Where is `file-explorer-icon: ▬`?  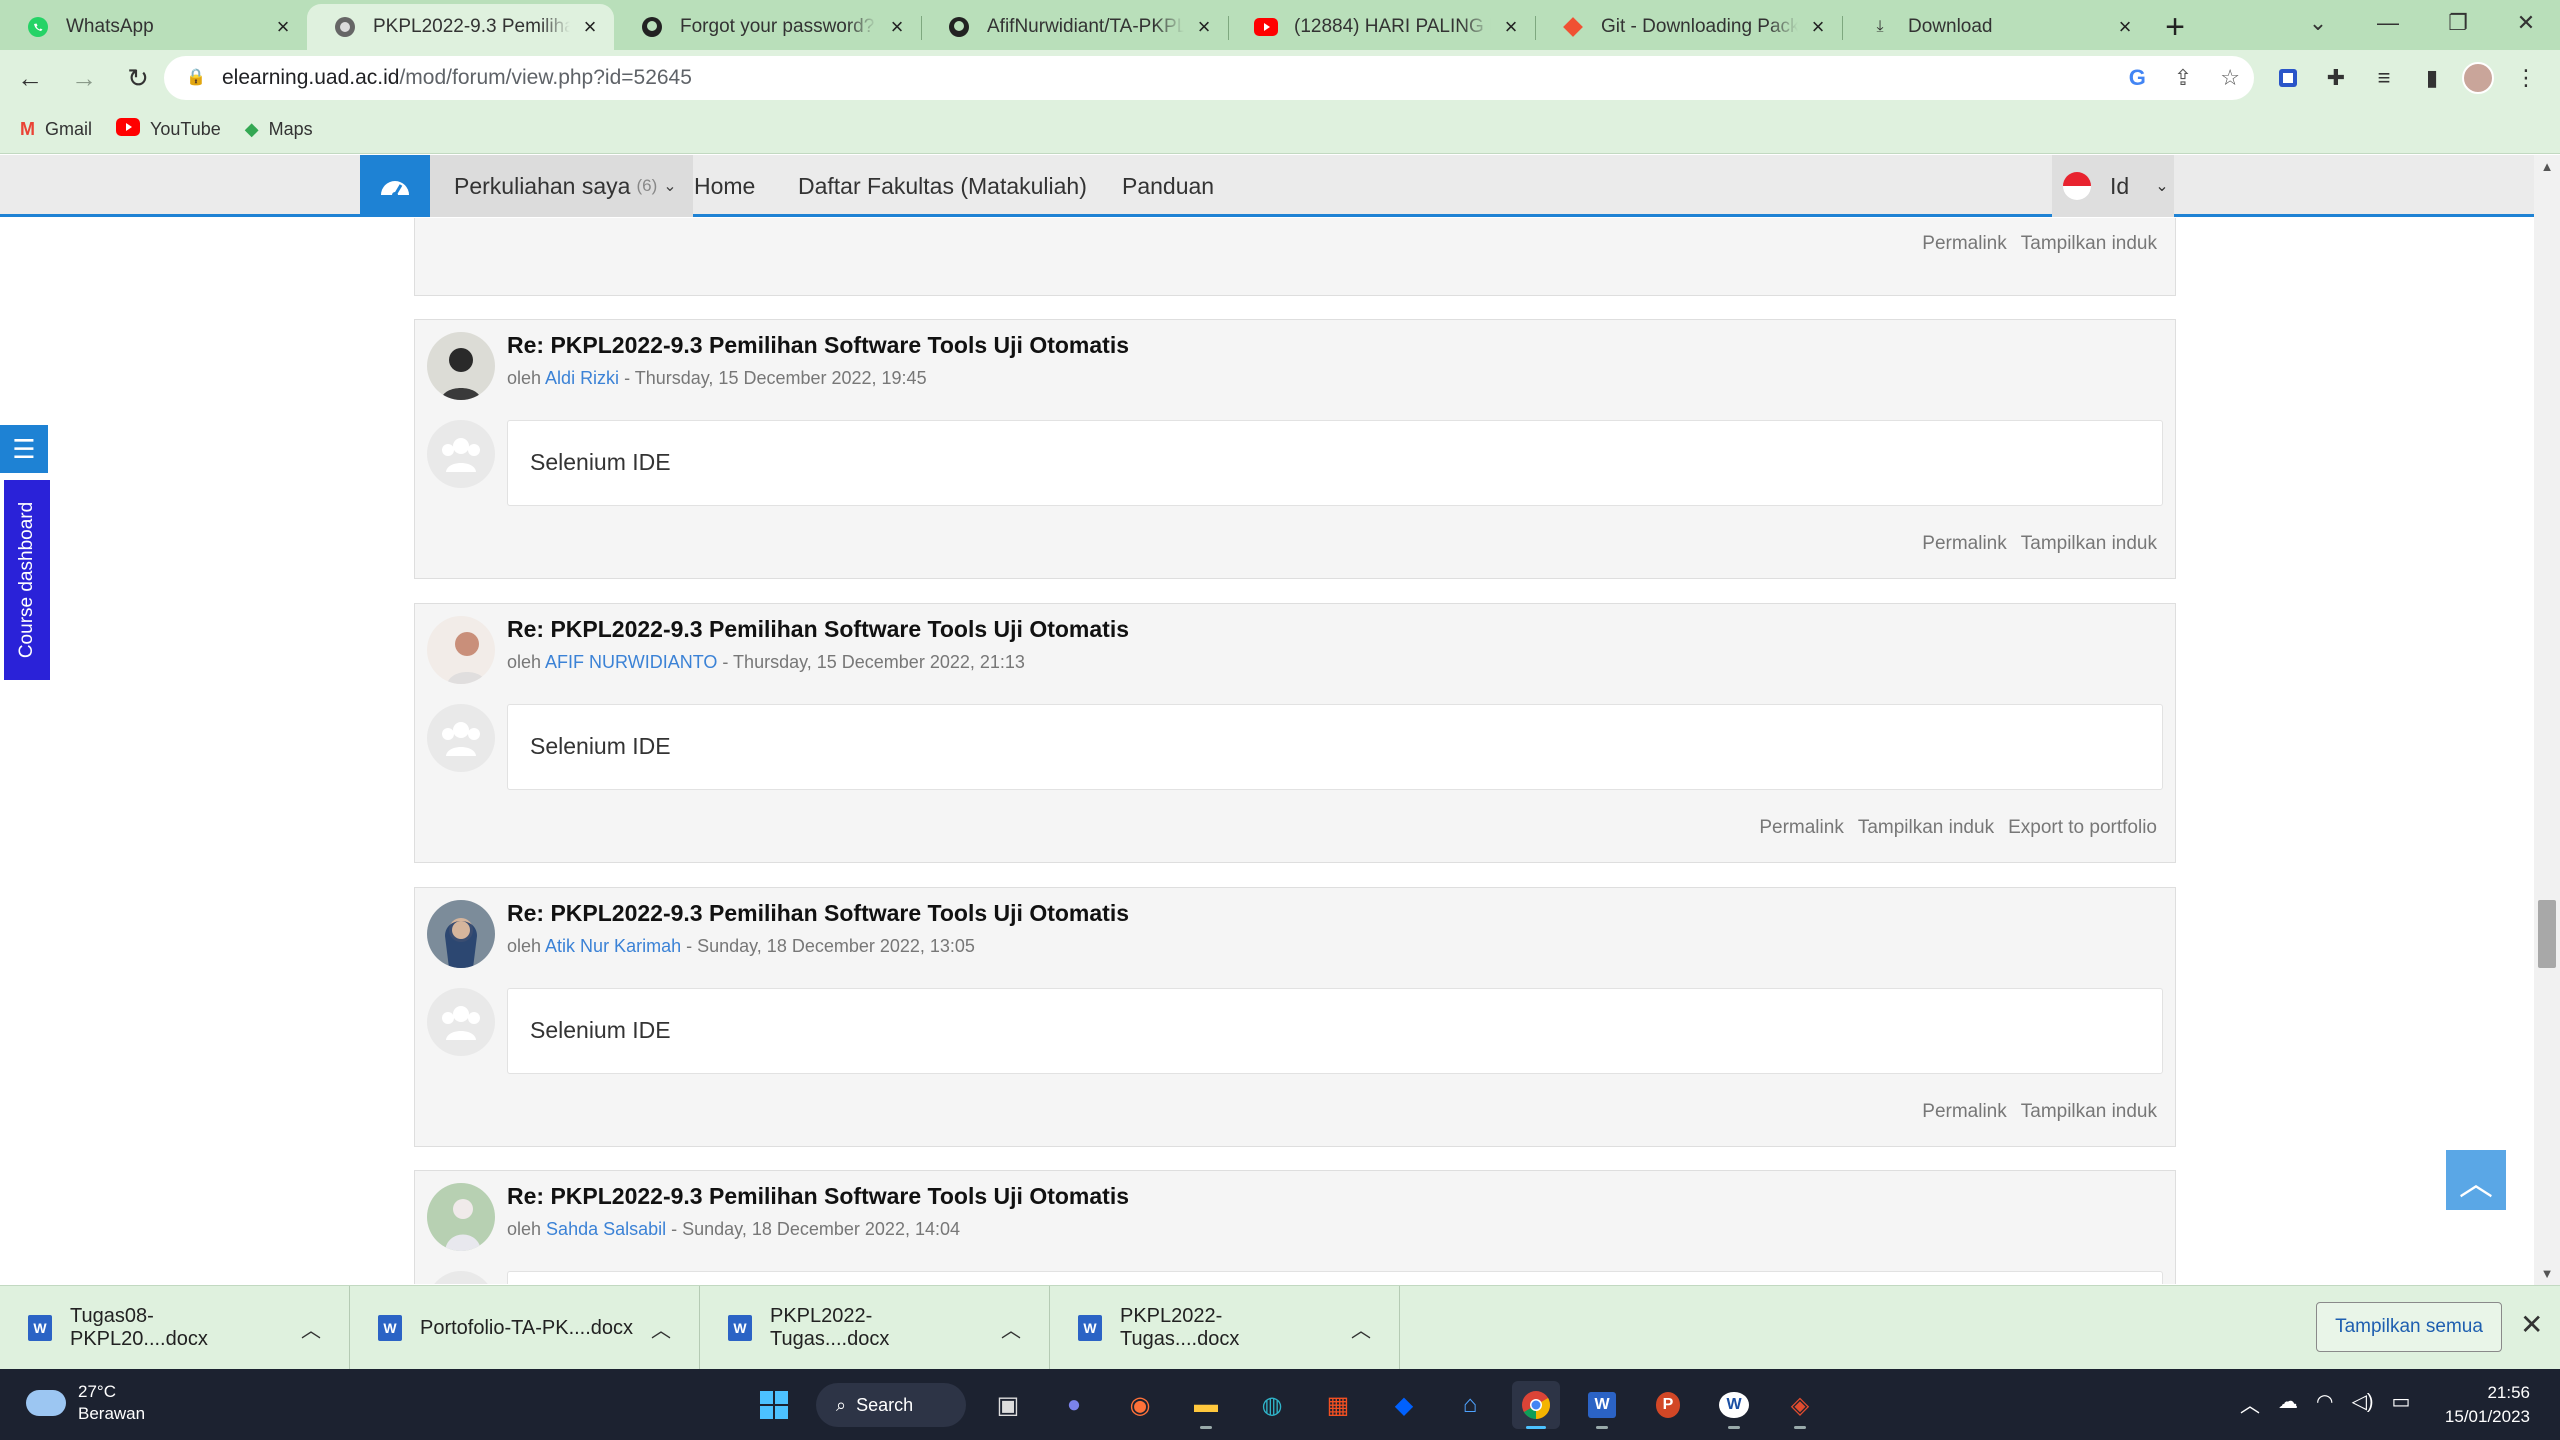 file-explorer-icon: ▬ is located at coordinates (1206, 1405).